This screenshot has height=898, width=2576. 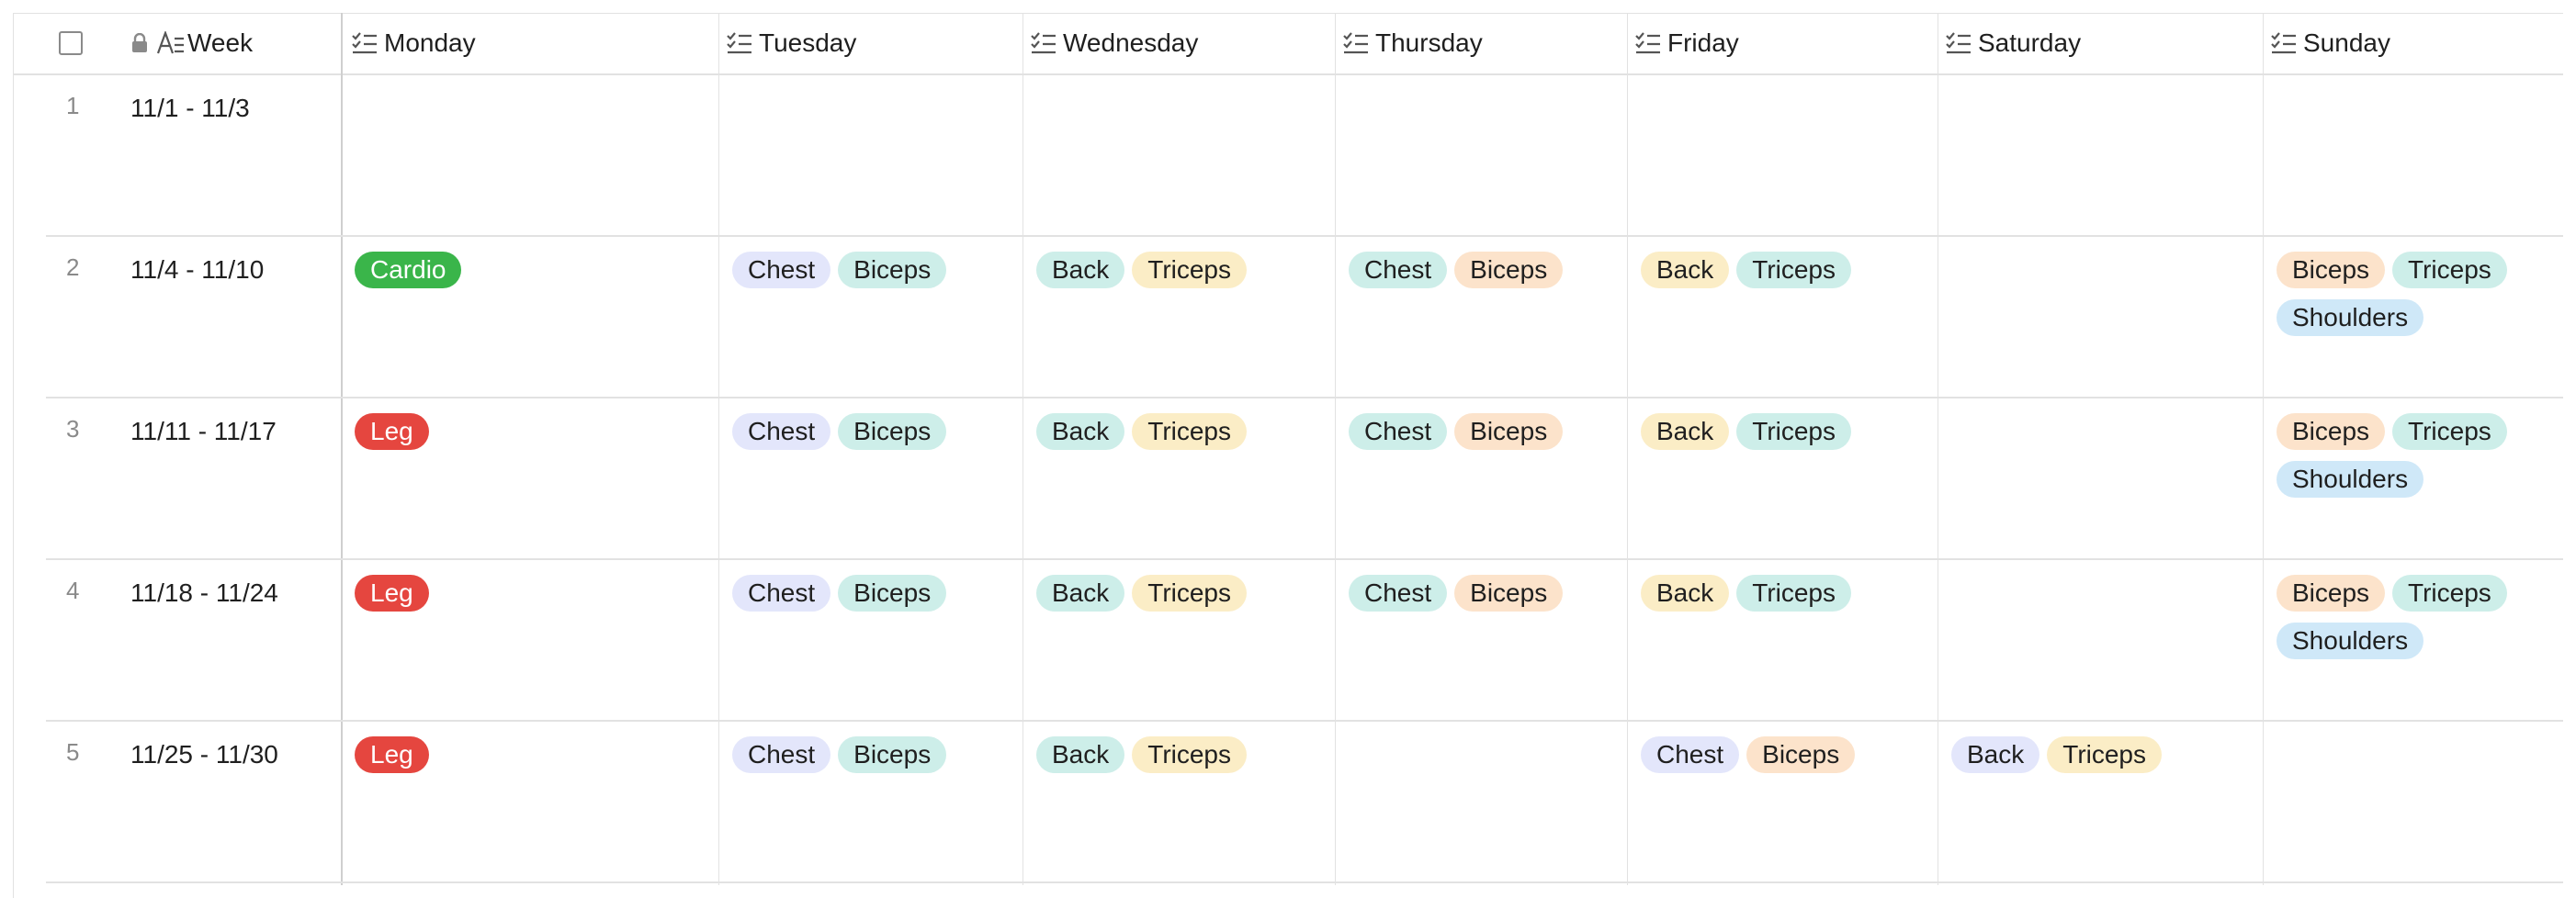 I want to click on friday-cell: Chest Biceps, so click(x=1783, y=801).